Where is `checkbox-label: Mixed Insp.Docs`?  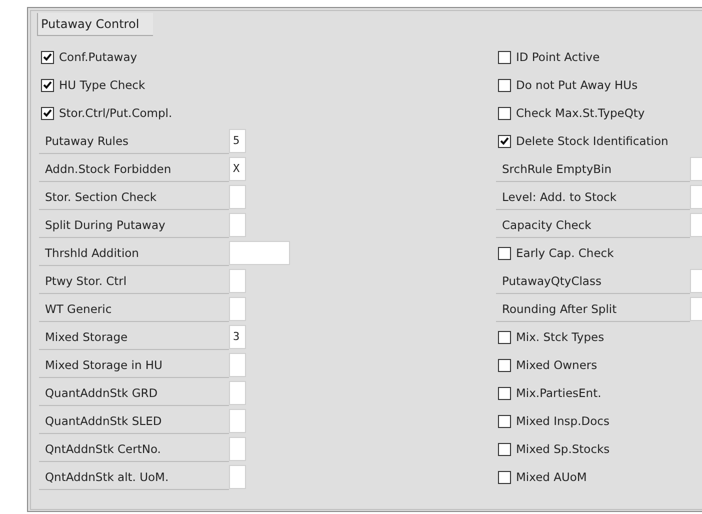
checkbox-label: Mixed Insp.Docs is located at coordinates (563, 421).